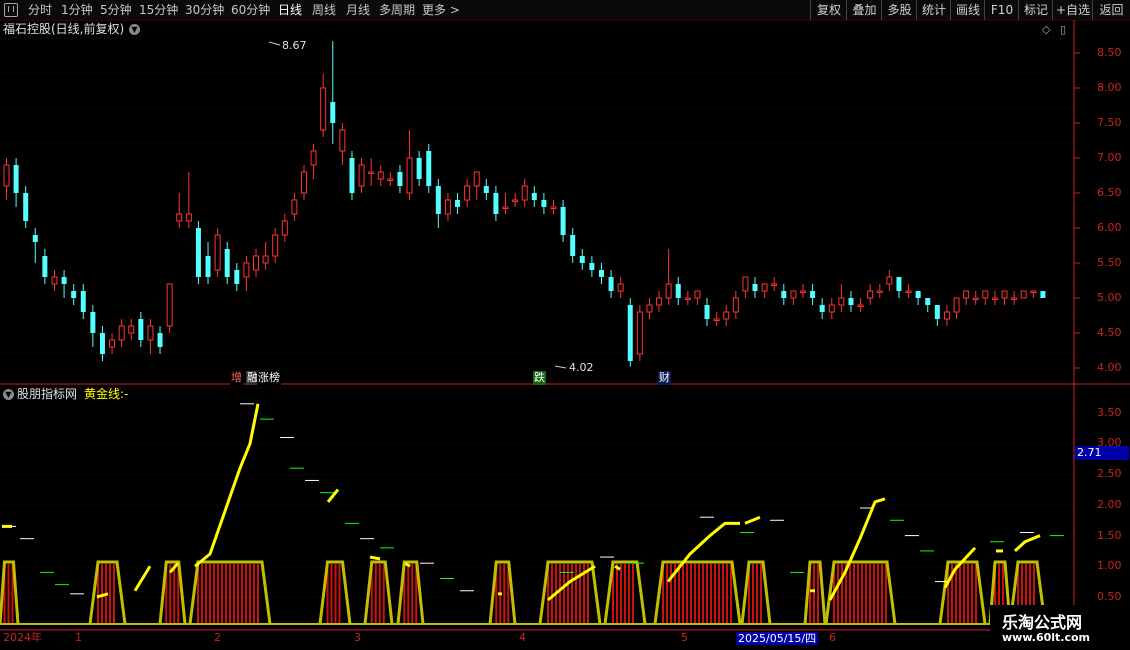 This screenshot has height=650, width=1130. What do you see at coordinates (22, 637) in the screenshot?
I see `x-tick: 2024年` at bounding box center [22, 637].